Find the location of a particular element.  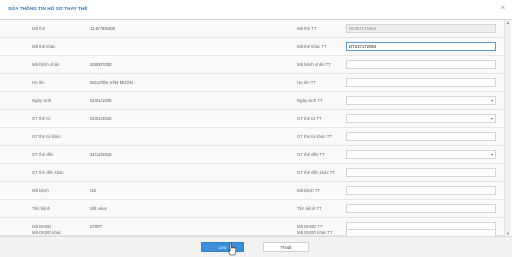

card-number-tt-label: Mã thẻ TT is located at coordinates (307, 28).